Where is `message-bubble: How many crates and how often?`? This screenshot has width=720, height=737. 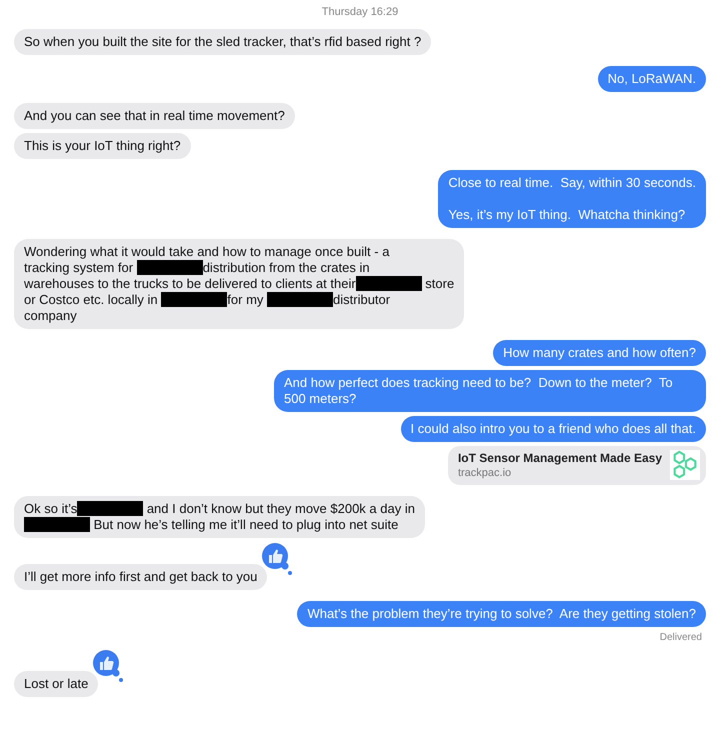 message-bubble: How many crates and how often? is located at coordinates (599, 353).